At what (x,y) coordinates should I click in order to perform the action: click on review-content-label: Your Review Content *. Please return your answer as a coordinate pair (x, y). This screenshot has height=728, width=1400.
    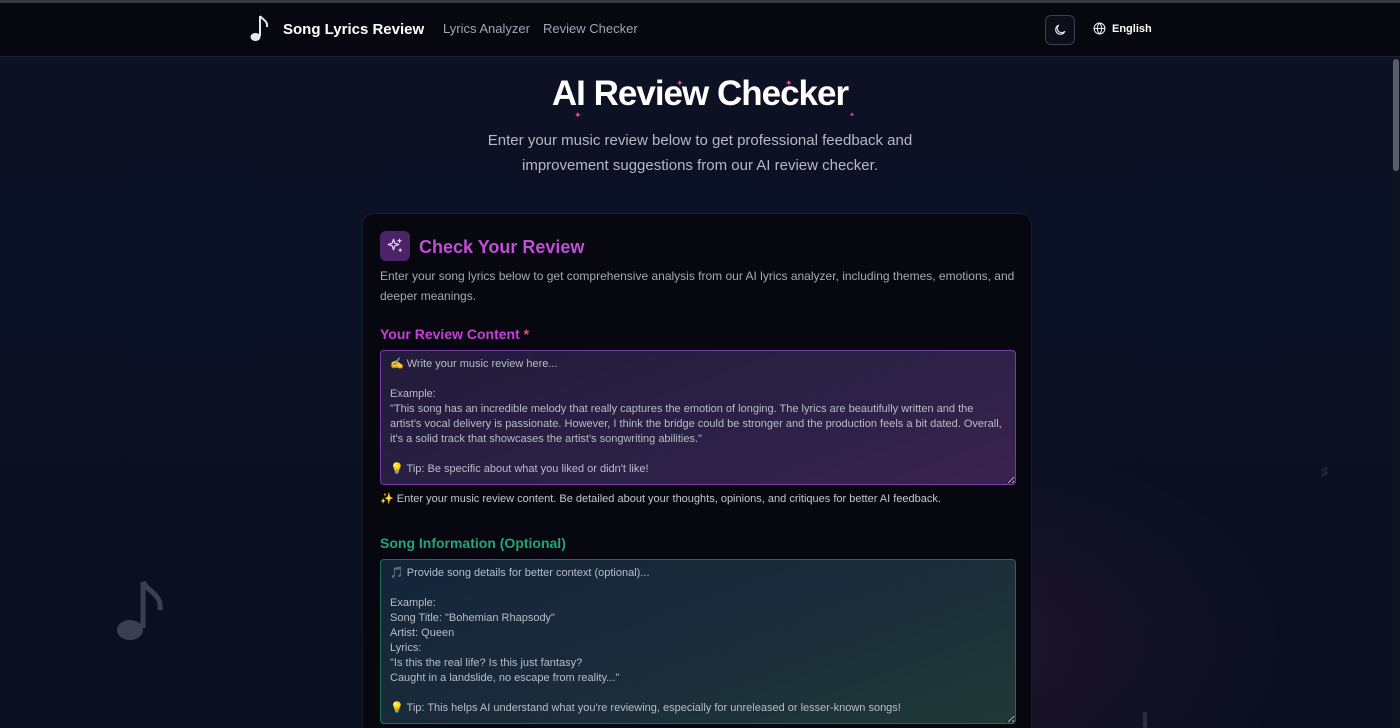
    Looking at the image, I should click on (454, 334).